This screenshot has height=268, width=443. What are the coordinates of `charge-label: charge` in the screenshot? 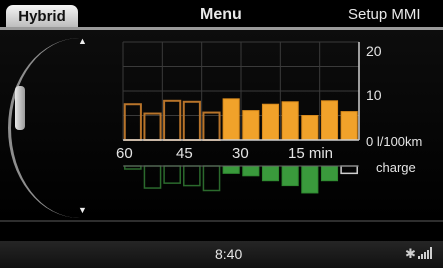 It's located at (396, 167).